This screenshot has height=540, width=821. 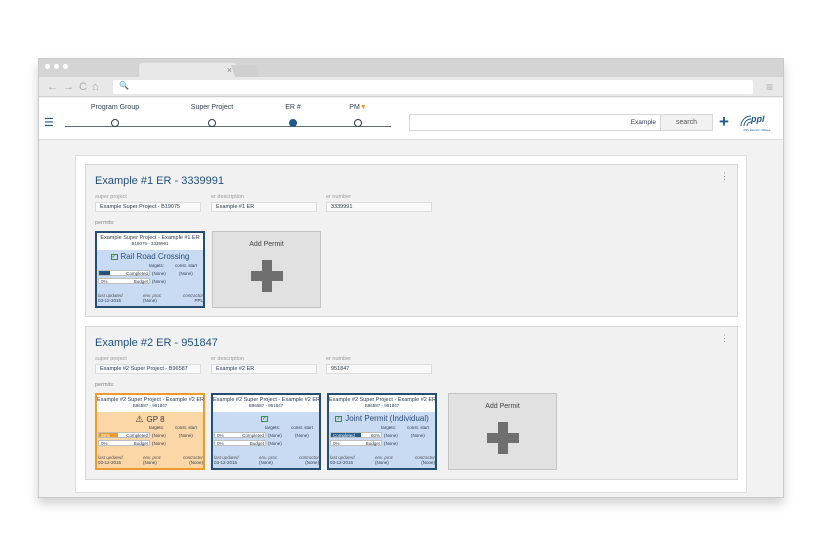 What do you see at coordinates (379, 207) in the screenshot?
I see `field-value: 3339991` at bounding box center [379, 207].